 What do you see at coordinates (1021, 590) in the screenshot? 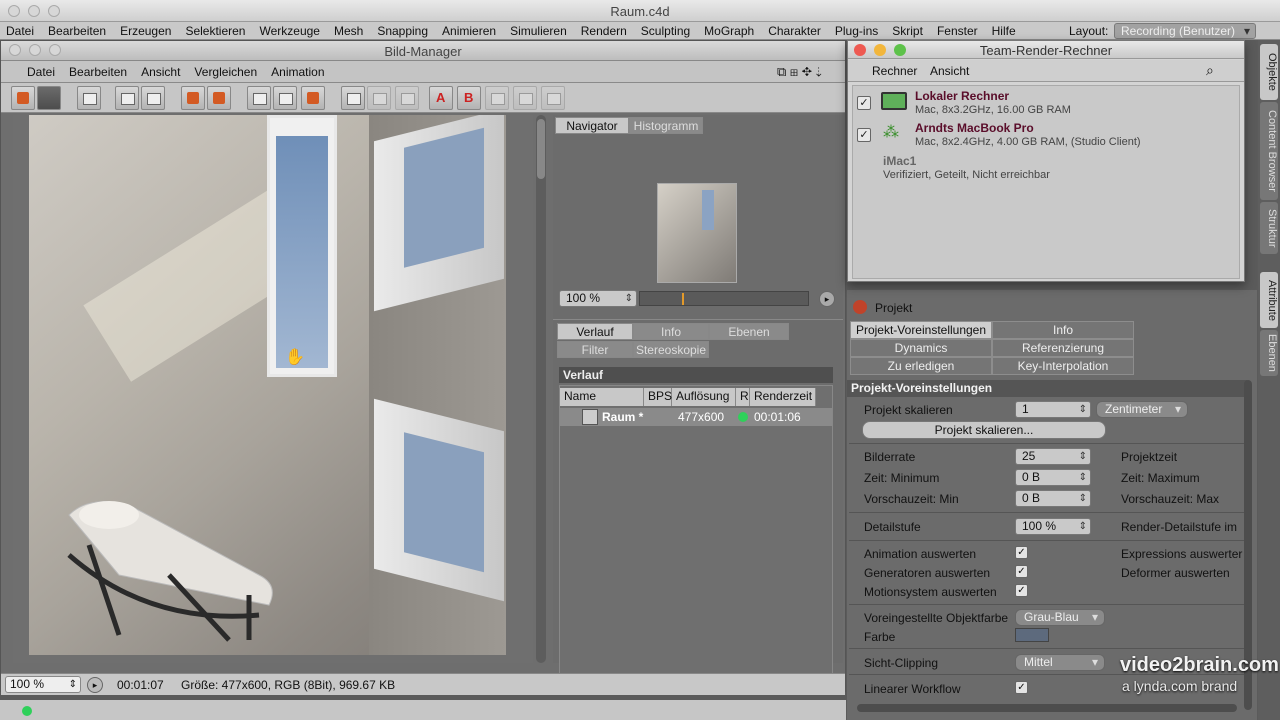
I see `motionsystem-checkbox: ✓` at bounding box center [1021, 590].